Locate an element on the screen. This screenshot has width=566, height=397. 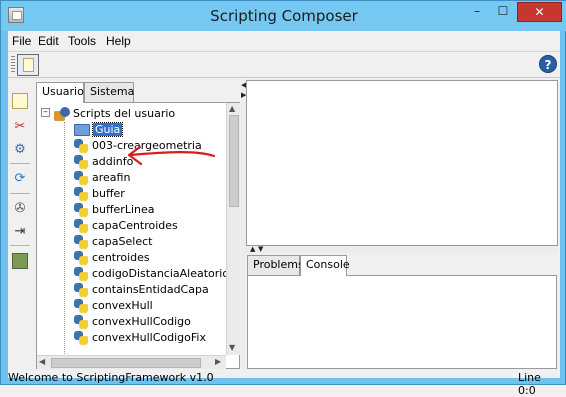
tree-script-item: capaSelect is located at coordinates (113, 242).